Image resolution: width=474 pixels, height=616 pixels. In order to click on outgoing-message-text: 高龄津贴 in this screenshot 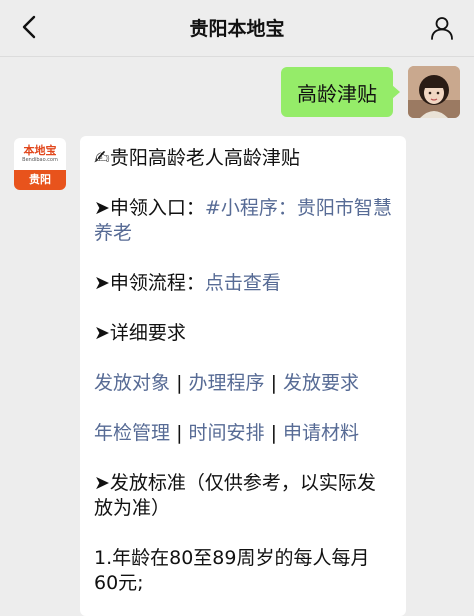, I will do `click(337, 93)`.